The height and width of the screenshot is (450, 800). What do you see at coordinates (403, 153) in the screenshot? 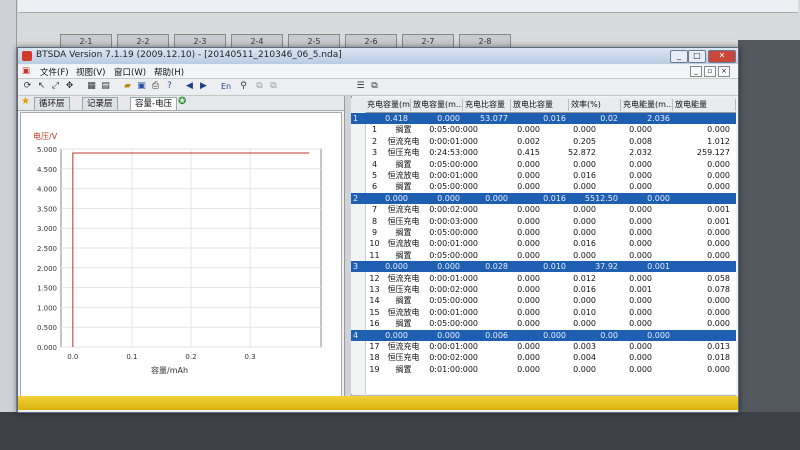
I see `table-cell: 恒压充电` at bounding box center [403, 153].